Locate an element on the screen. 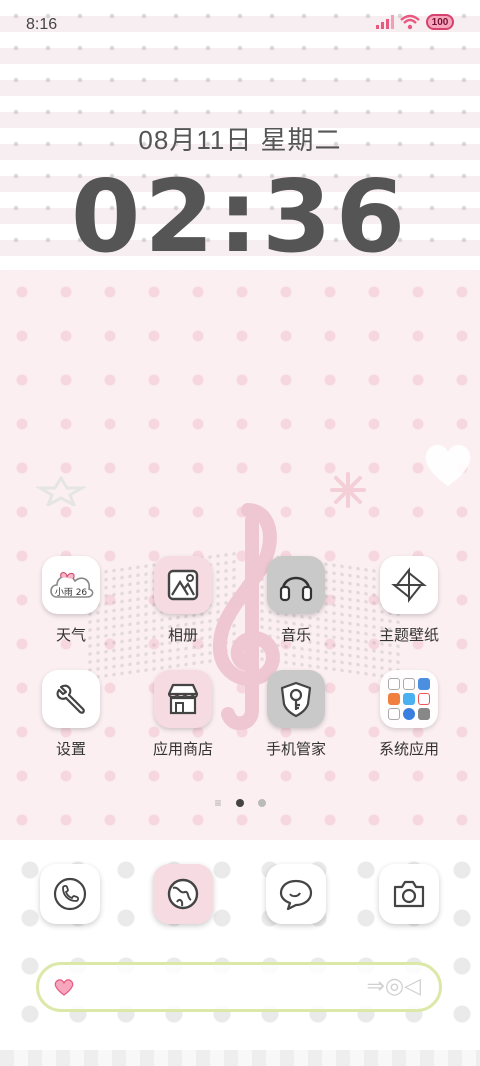 The height and width of the screenshot is (1066, 480). dock-messages is located at coordinates (296, 894).